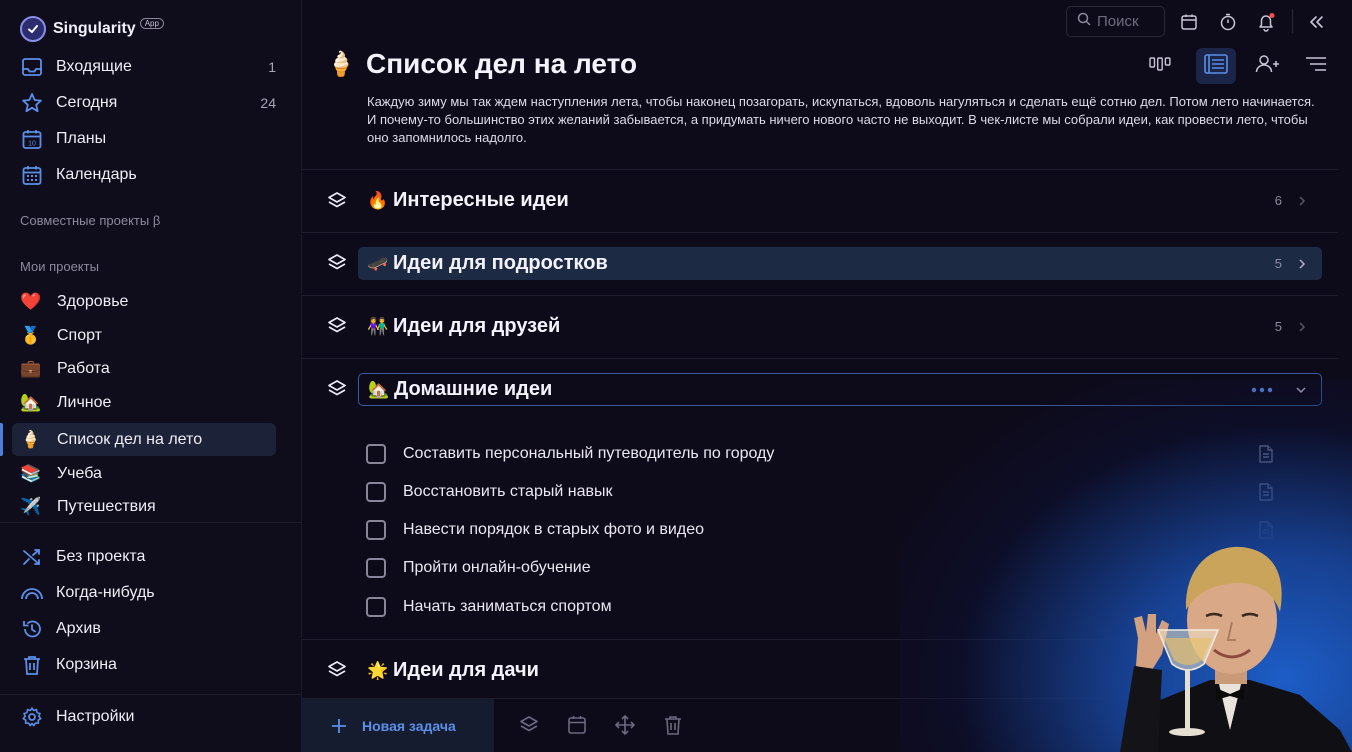 The width and height of the screenshot is (1352, 752). What do you see at coordinates (1278, 200) in the screenshot?
I see `group-count: 6` at bounding box center [1278, 200].